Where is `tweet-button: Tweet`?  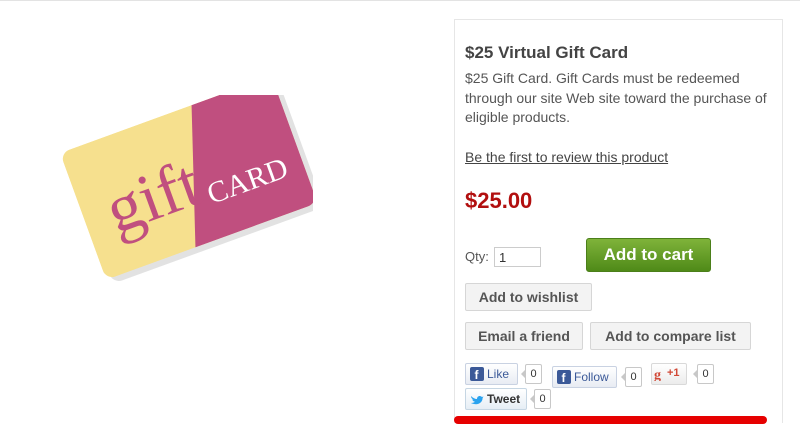
tweet-button: Tweet is located at coordinates (496, 399).